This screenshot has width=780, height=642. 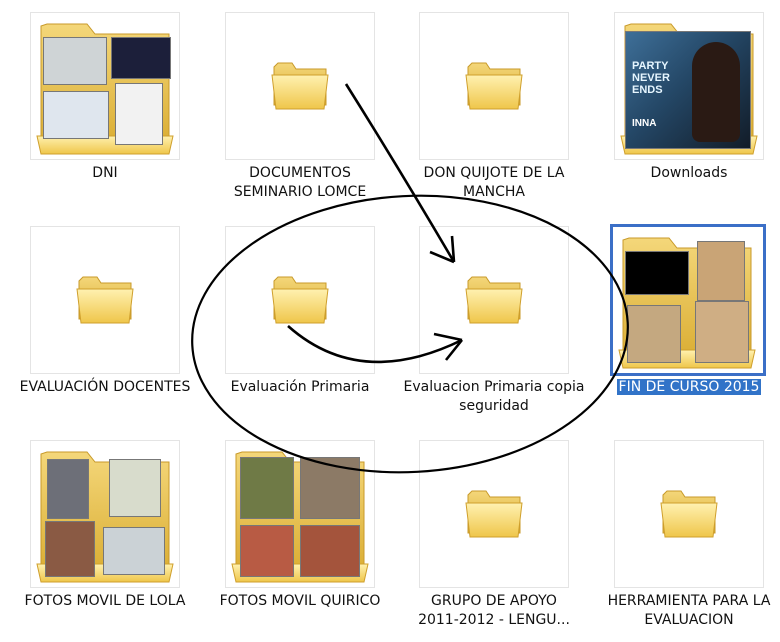 I want to click on folder-thumbnail: PARTY NEVER ENDS INNA, so click(x=689, y=86).